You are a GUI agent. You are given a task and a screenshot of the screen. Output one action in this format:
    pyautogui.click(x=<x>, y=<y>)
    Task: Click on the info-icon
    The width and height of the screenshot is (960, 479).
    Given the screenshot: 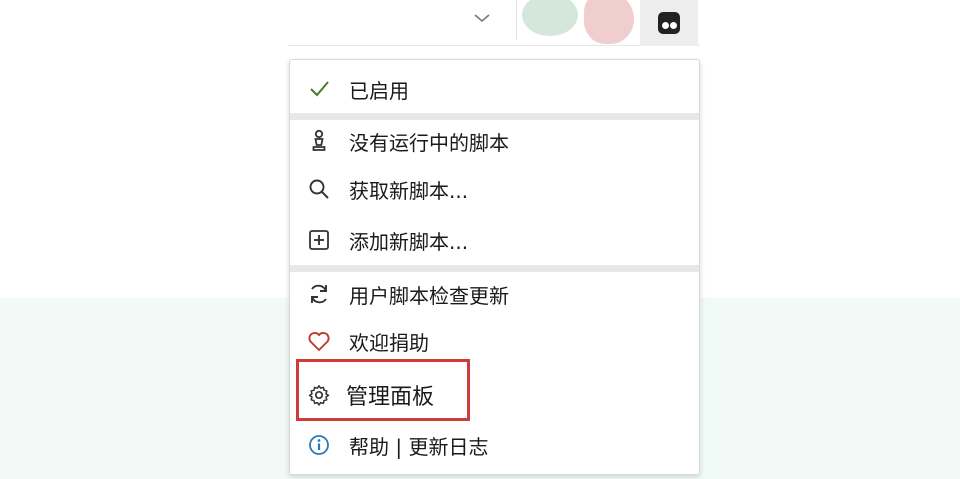 What is the action you would take?
    pyautogui.click(x=319, y=445)
    